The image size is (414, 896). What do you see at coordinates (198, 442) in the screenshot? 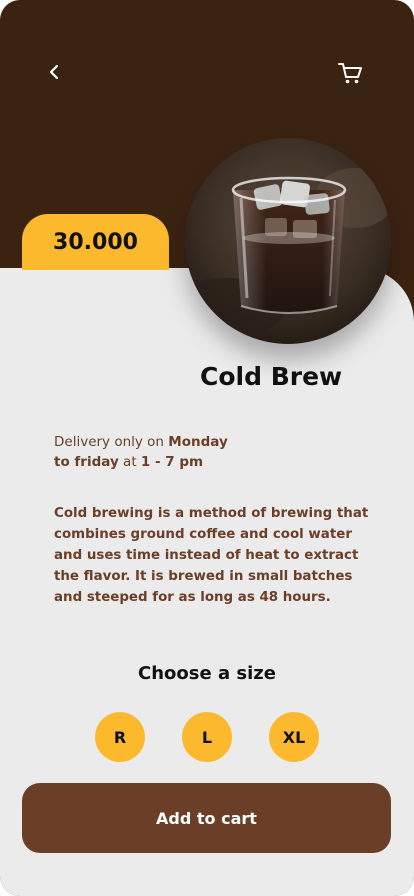
I see `delivery-day-start: Monday` at bounding box center [198, 442].